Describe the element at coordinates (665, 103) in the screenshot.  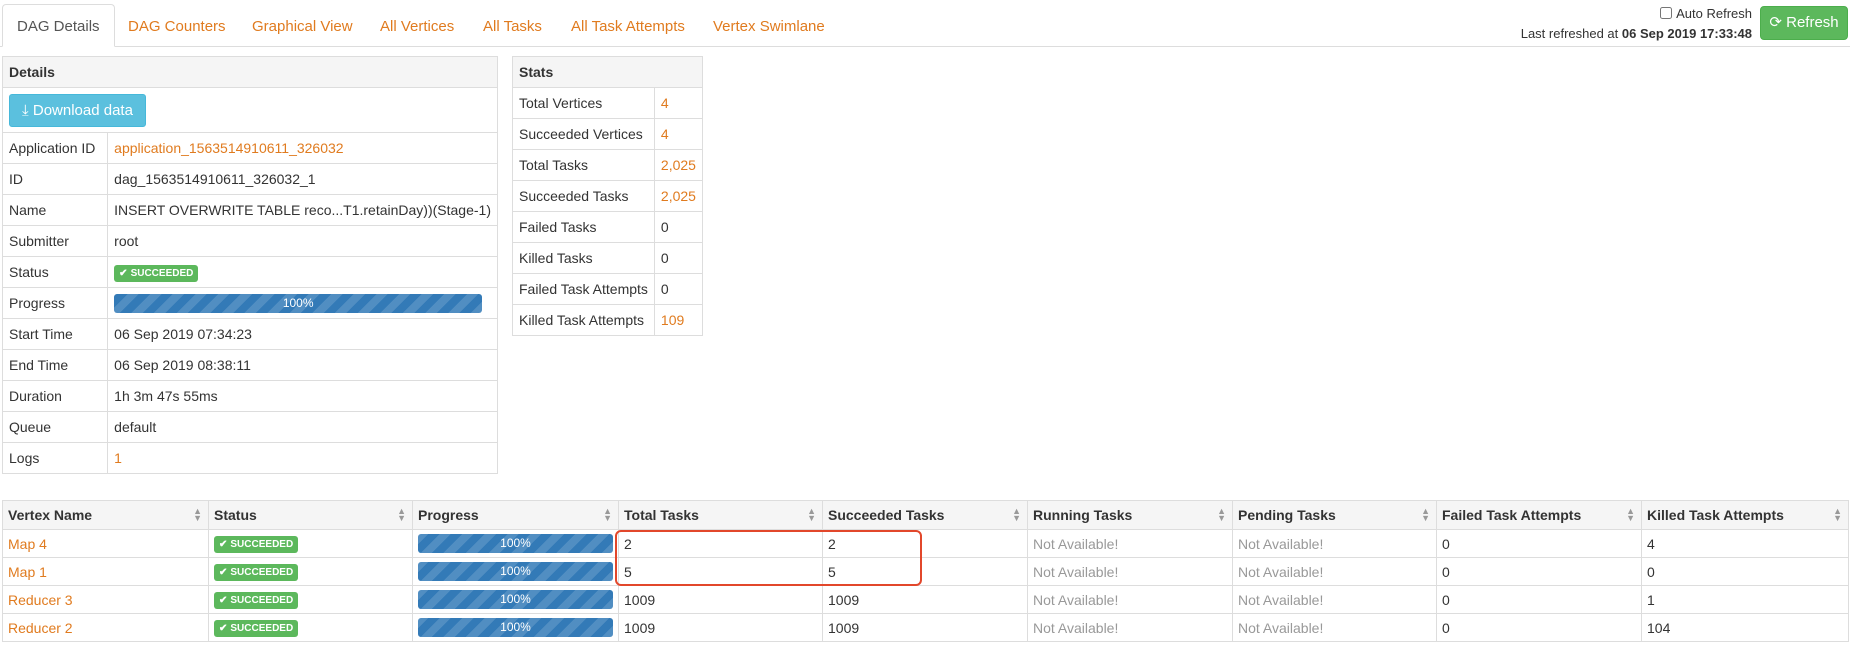
I see `total-vertices-link: 4` at that location.